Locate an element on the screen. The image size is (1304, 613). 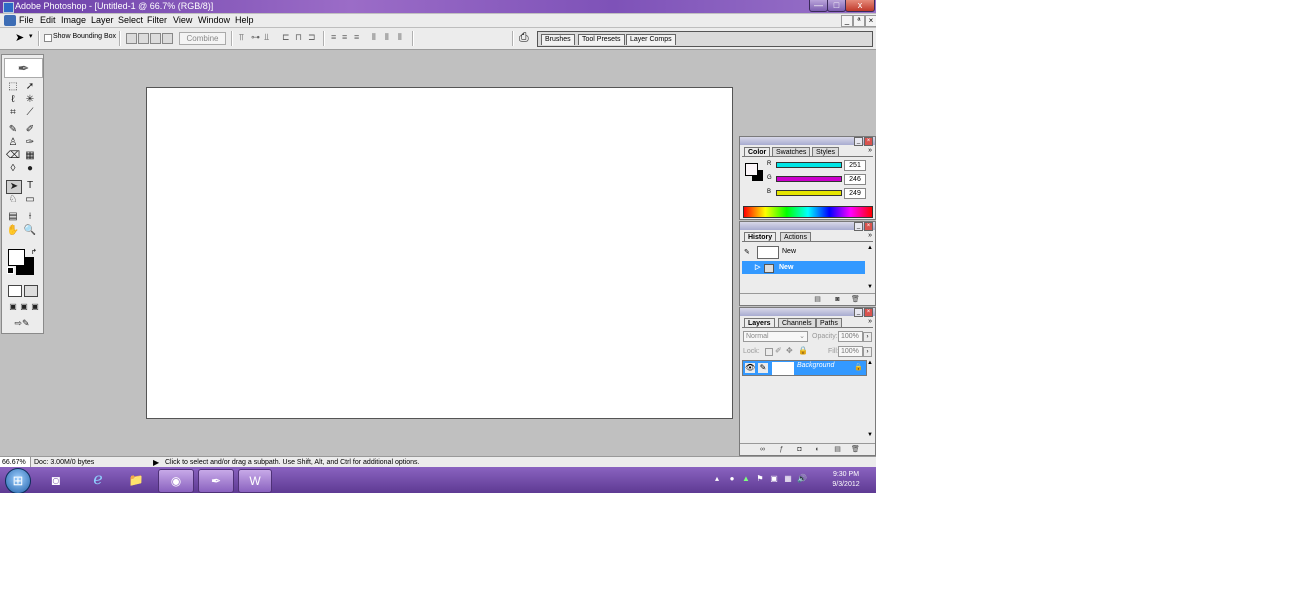
gradient-tool-icon: ▦ is located at coordinates (30, 156).